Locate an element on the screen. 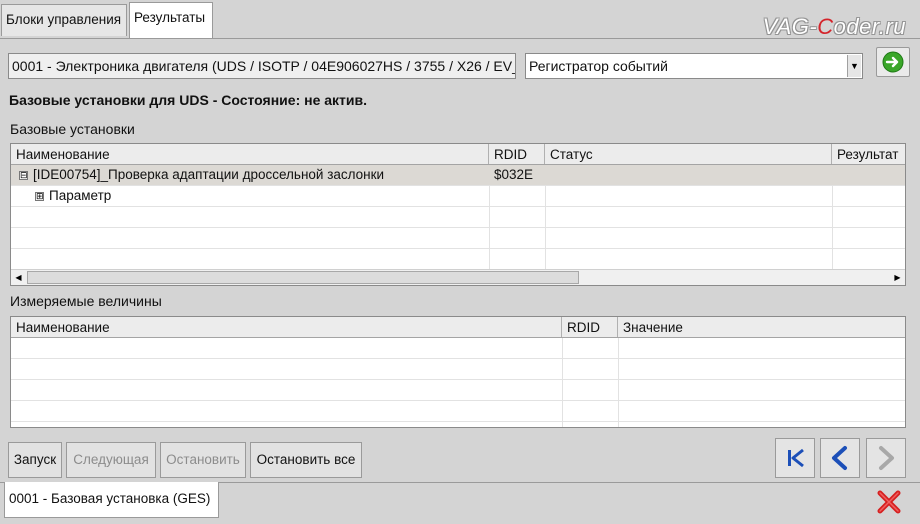 This screenshot has width=920, height=524. measured-values-heading: Измеряемые величины is located at coordinates (86, 301).